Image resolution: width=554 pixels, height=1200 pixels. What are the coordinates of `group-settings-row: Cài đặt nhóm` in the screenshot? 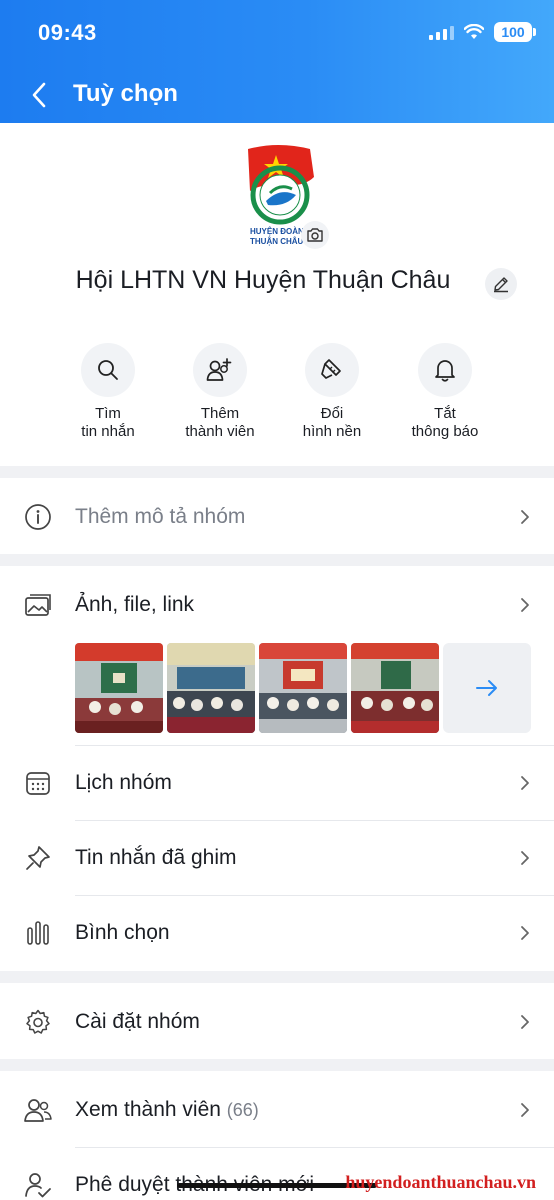 It's located at (277, 1022).